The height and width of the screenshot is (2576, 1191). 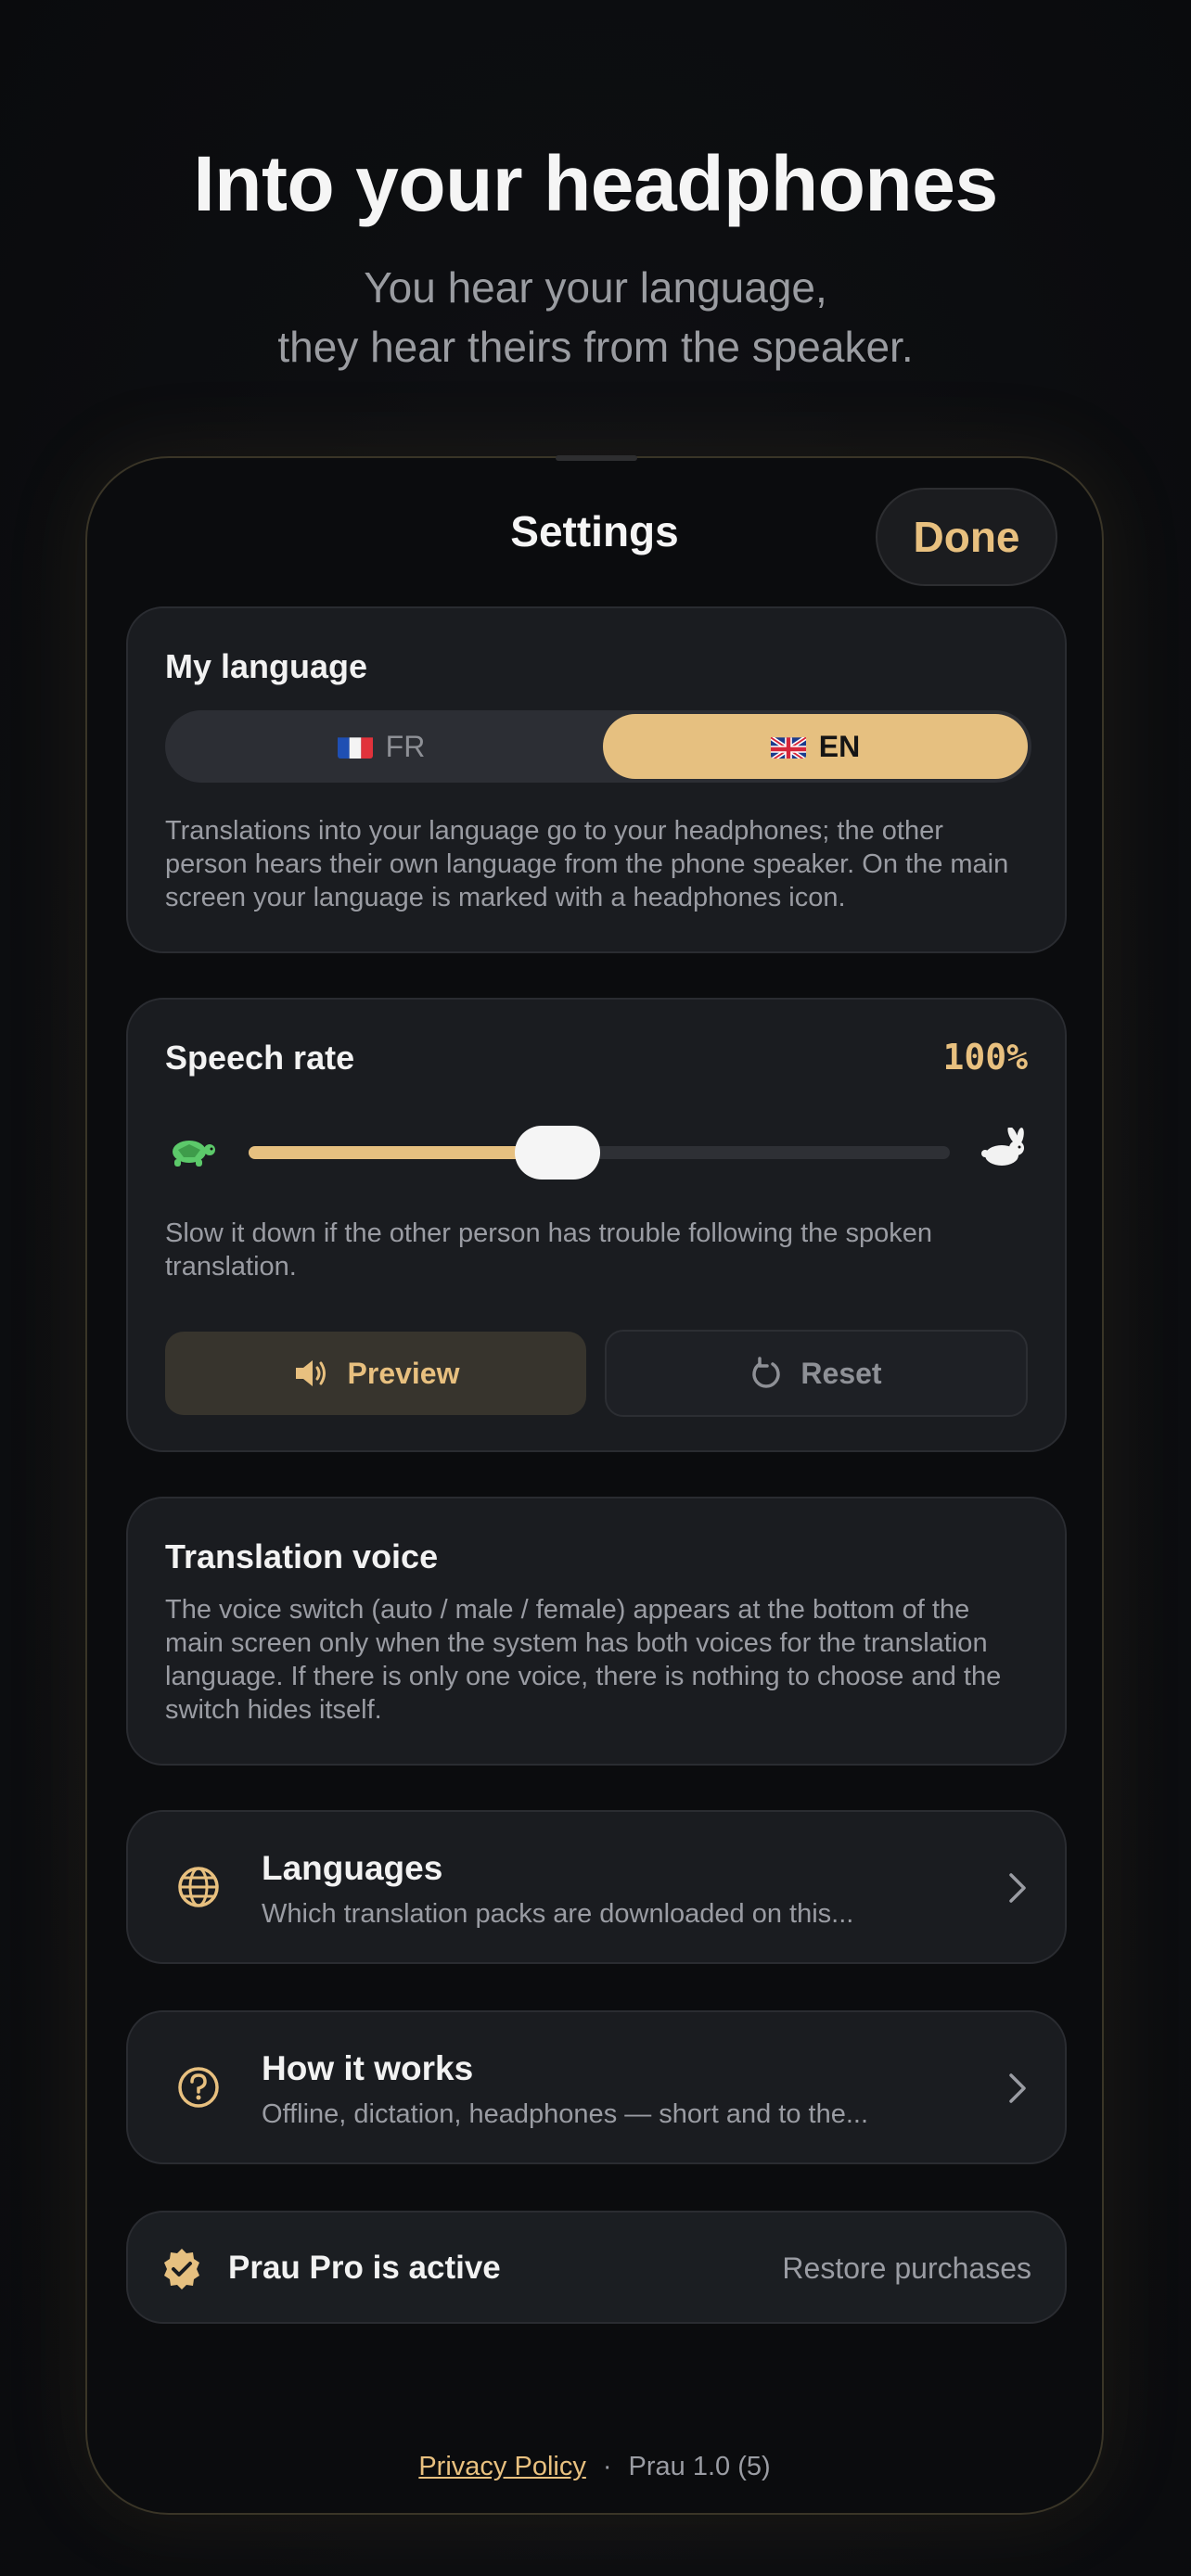 What do you see at coordinates (766, 1372) in the screenshot?
I see `reset-icon` at bounding box center [766, 1372].